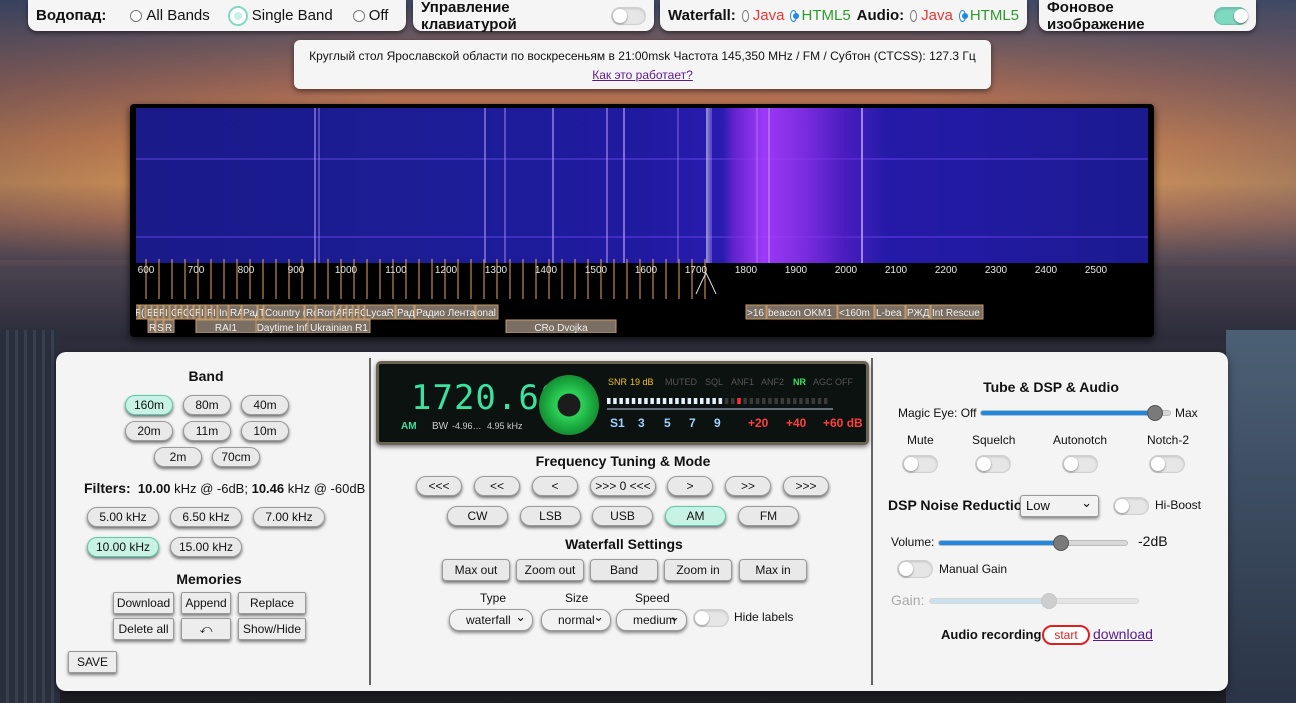 The height and width of the screenshot is (703, 1296). Describe the element at coordinates (236, 457) in the screenshot. I see `band-70cm-button: 70cm` at that location.